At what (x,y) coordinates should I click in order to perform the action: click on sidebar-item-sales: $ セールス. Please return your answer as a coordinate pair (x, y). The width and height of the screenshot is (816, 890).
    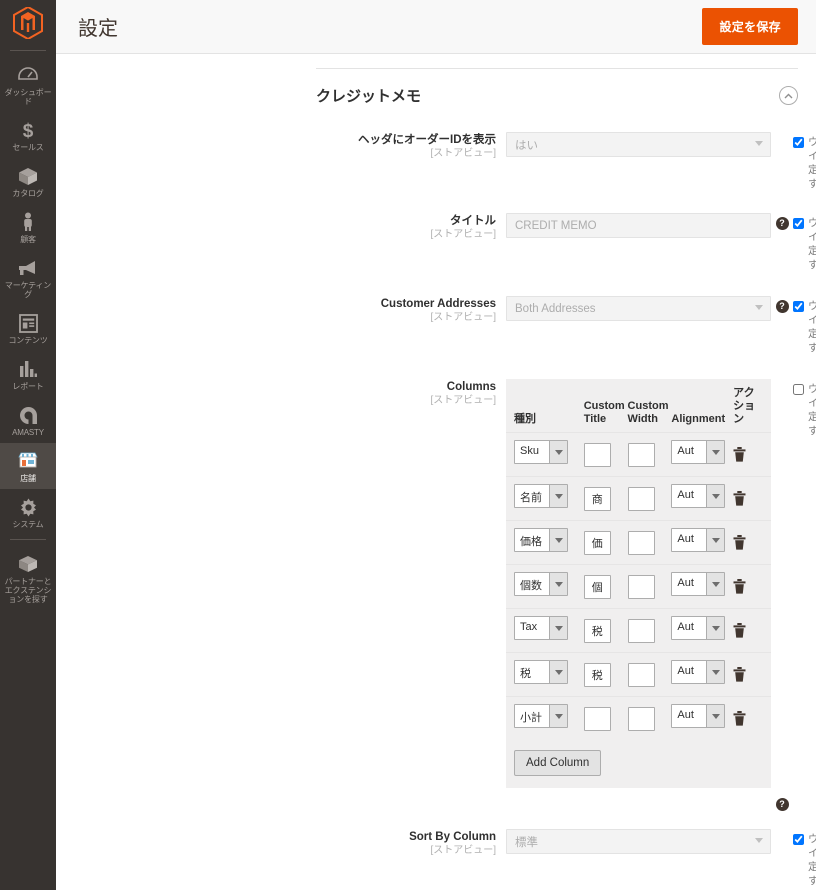
    Looking at the image, I should click on (28, 135).